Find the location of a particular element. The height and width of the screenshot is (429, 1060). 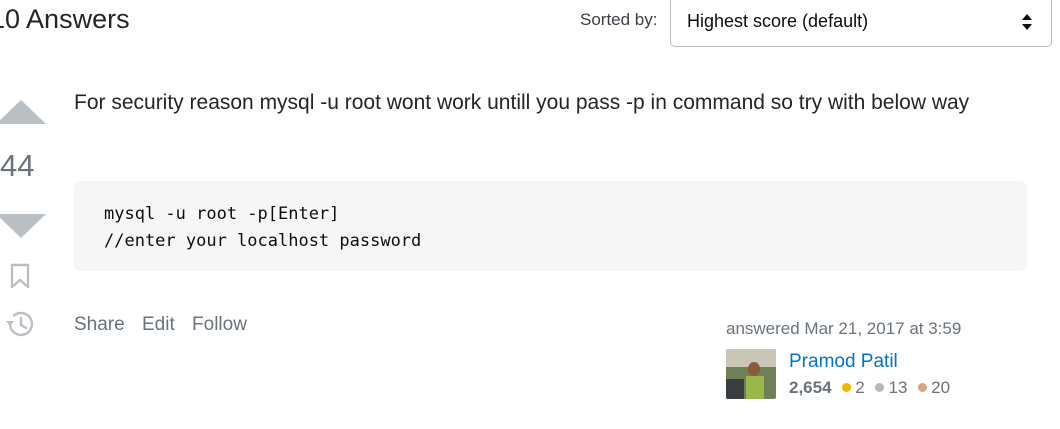

silver-badge-count: 13 is located at coordinates (898, 387).